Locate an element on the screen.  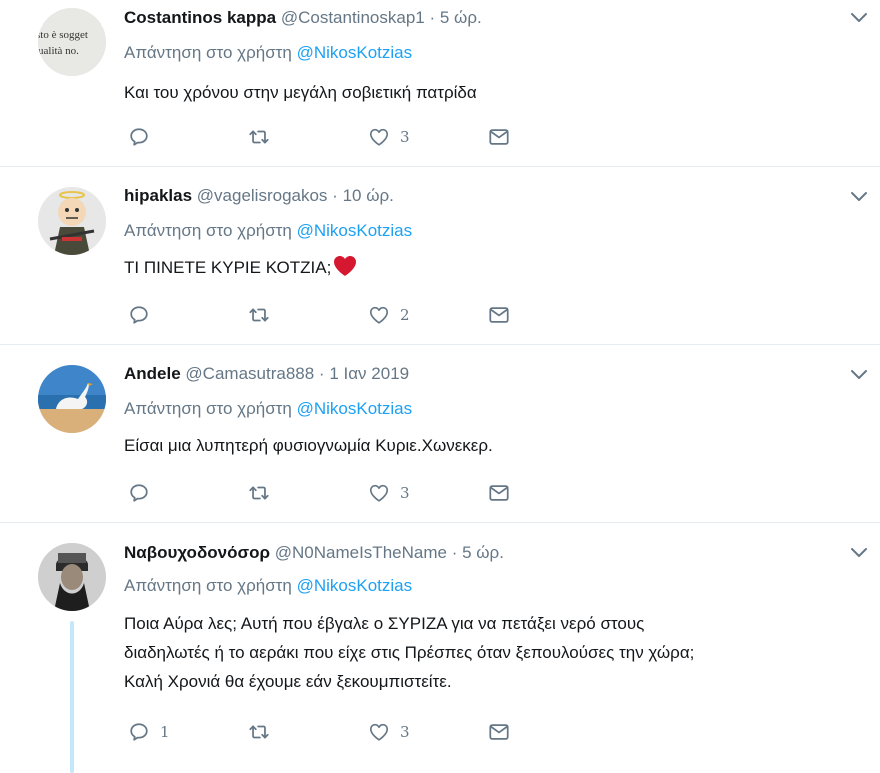
user-name: Ναβουχοδονόσορ is located at coordinates (197, 552).